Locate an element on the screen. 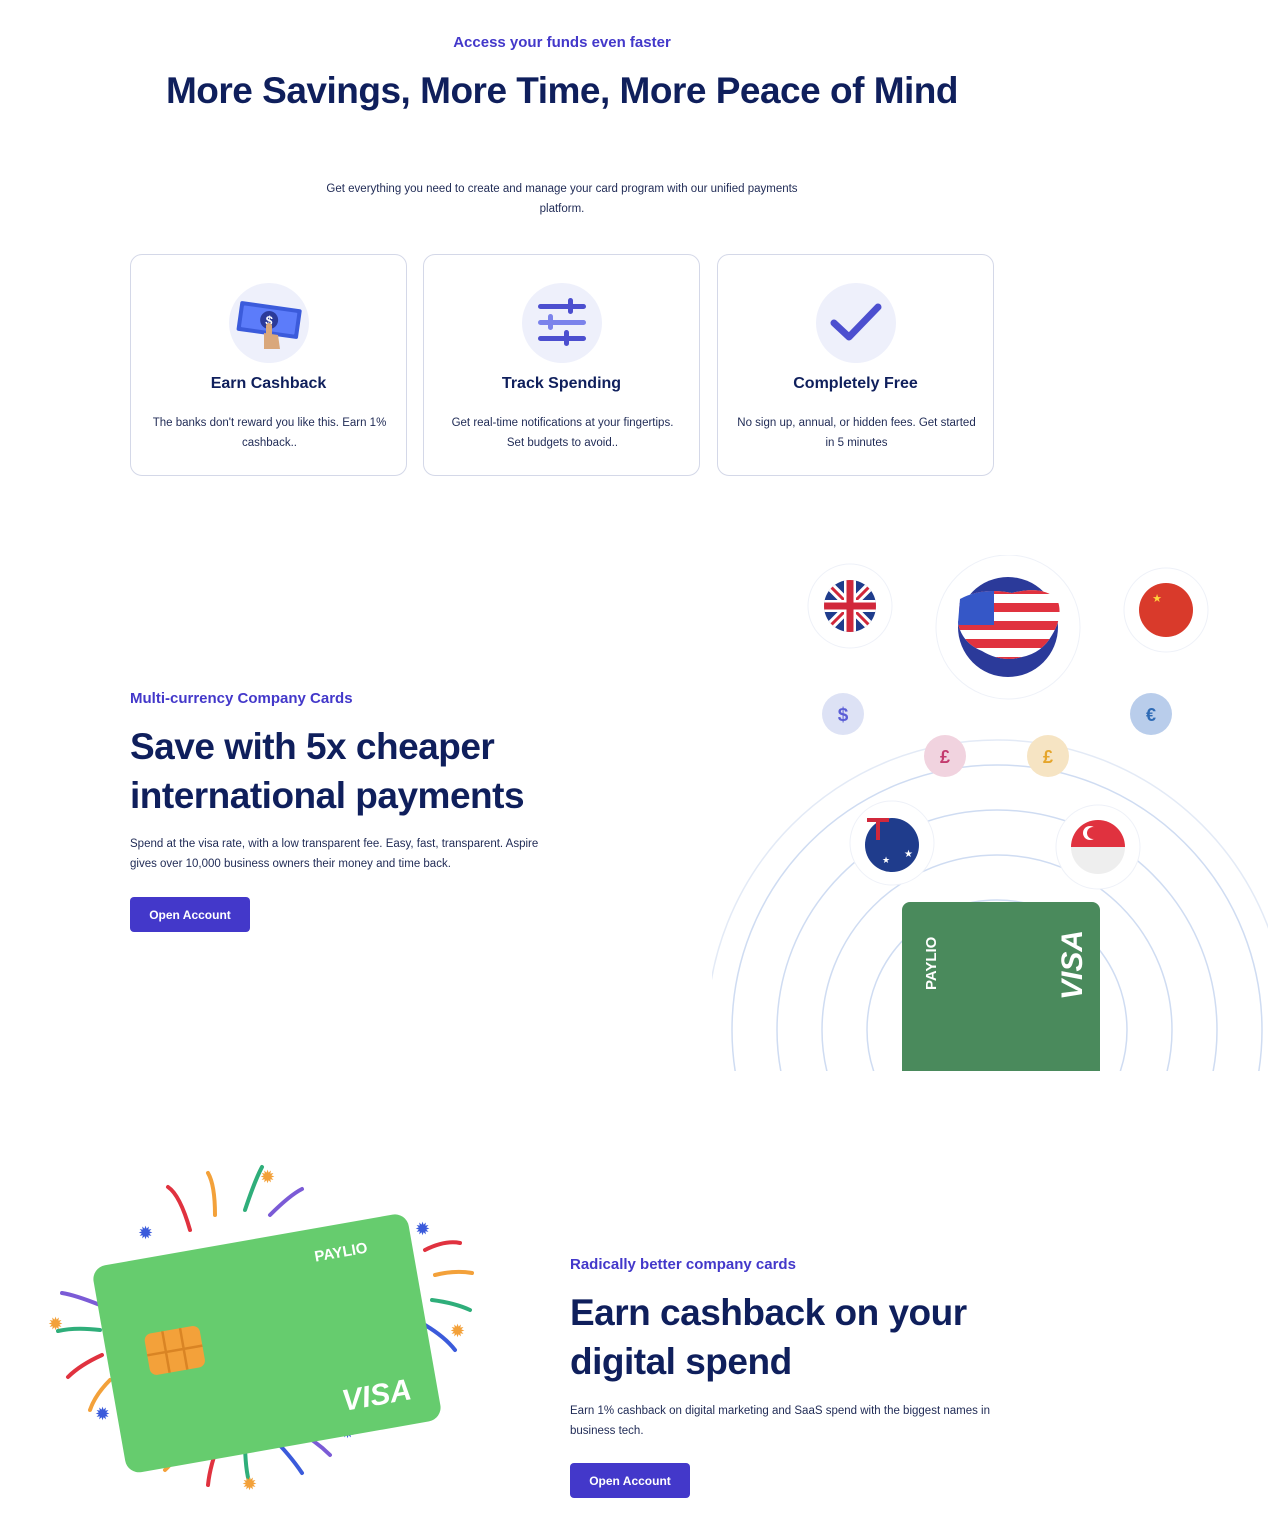 The width and height of the screenshot is (1268, 1534). pound-coin-gold-icon: £ is located at coordinates (1048, 756).